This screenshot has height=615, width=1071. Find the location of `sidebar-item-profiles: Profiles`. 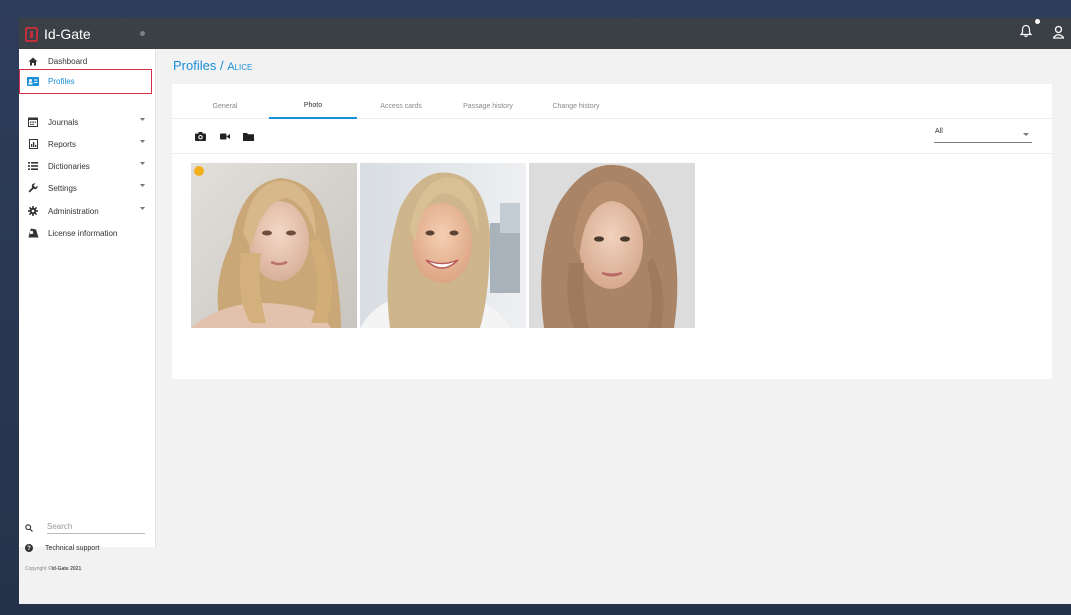

sidebar-item-profiles: Profiles is located at coordinates (85, 81).